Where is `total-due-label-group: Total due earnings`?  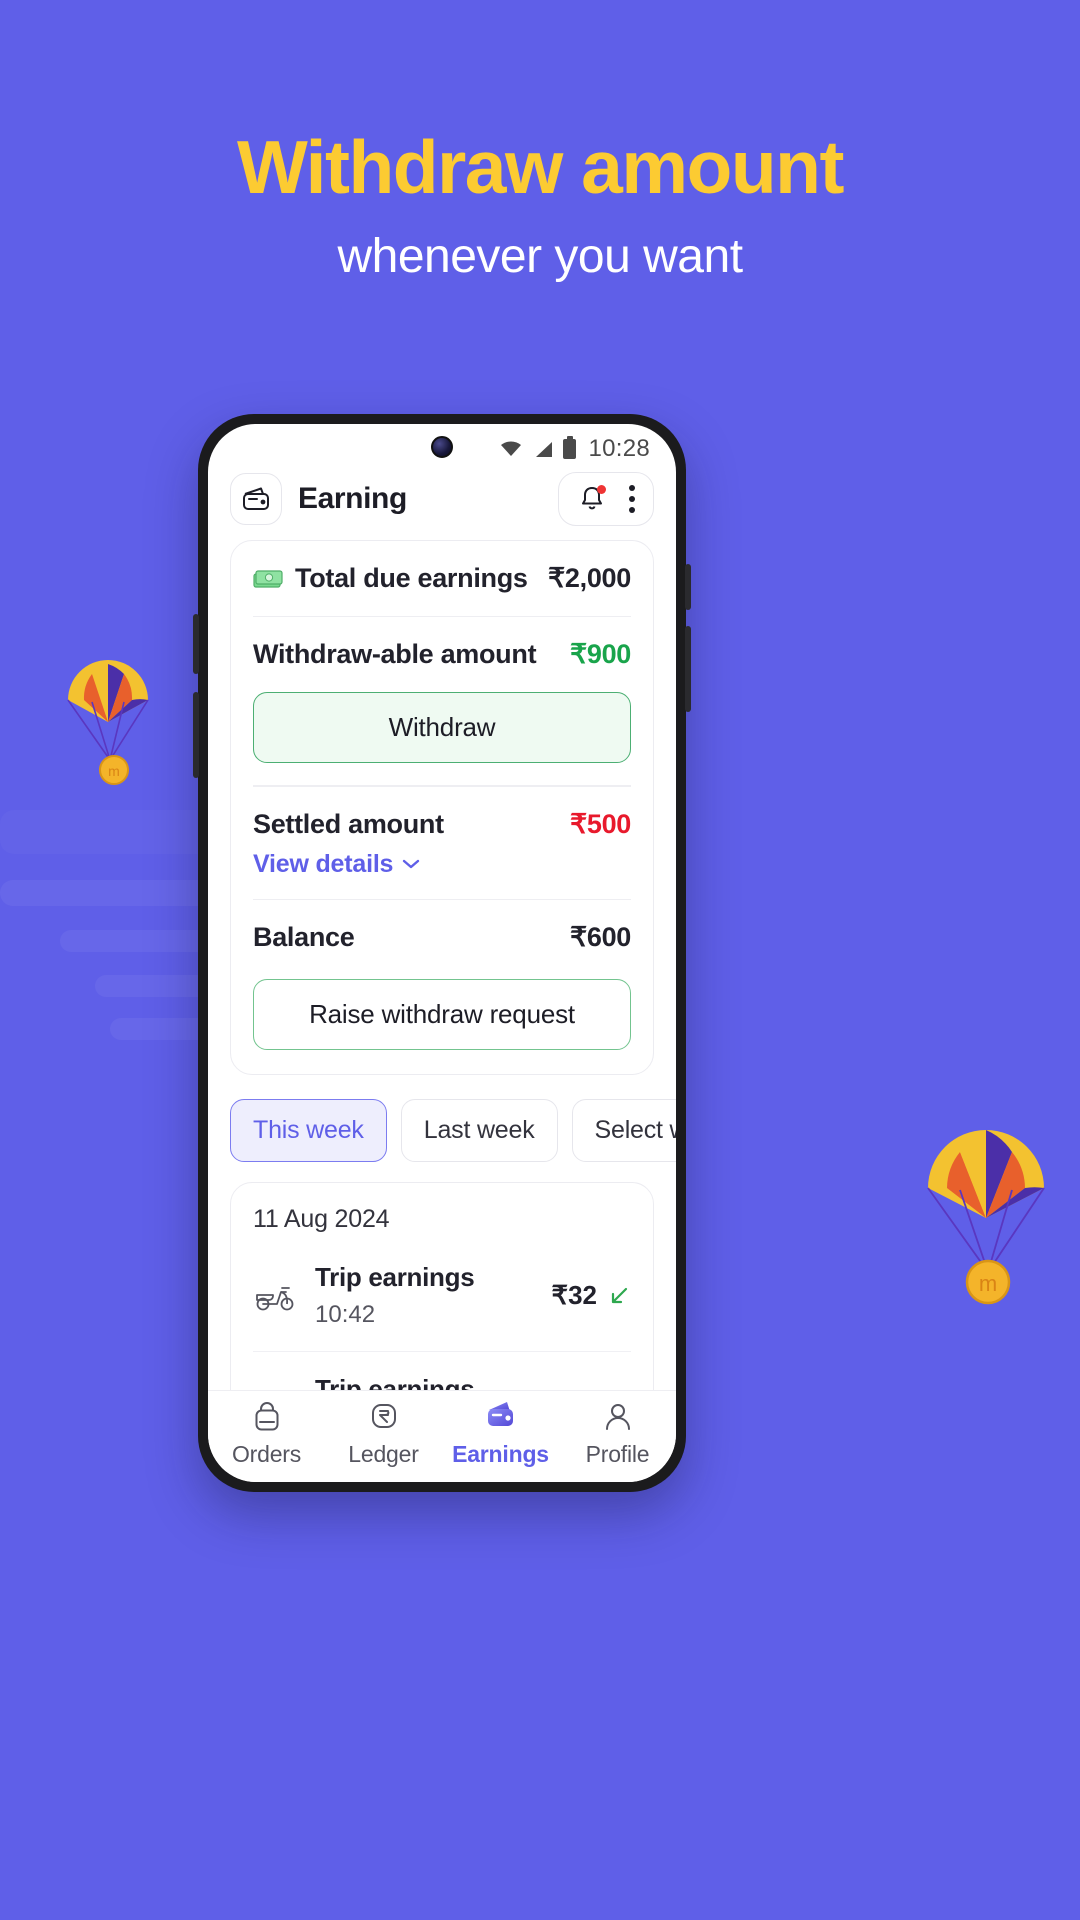 total-due-label-group: Total due earnings is located at coordinates (390, 578).